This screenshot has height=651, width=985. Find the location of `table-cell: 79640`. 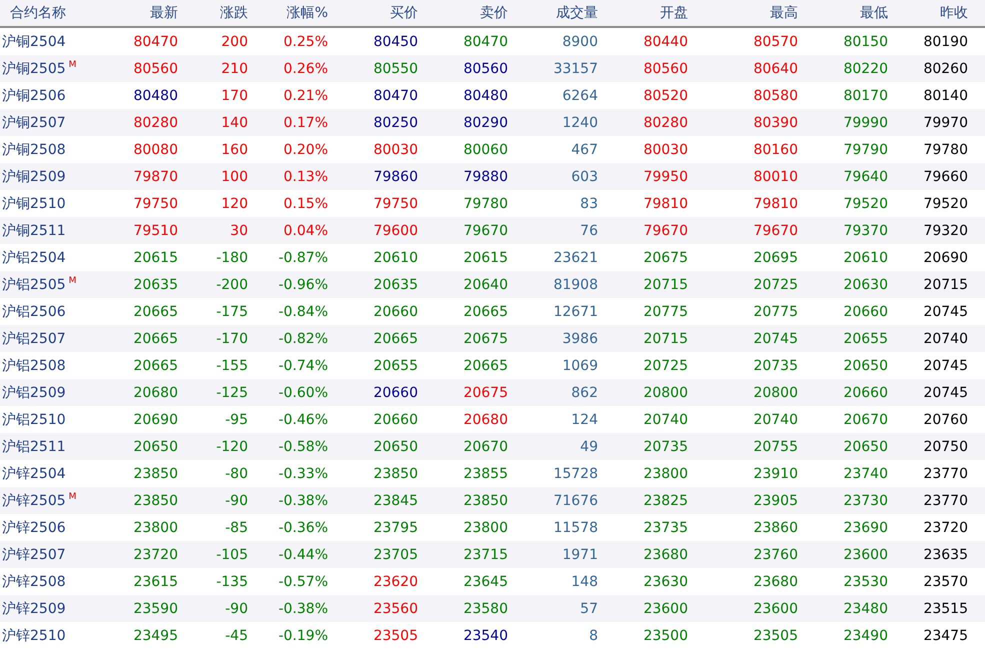

table-cell: 79640 is located at coordinates (843, 176).